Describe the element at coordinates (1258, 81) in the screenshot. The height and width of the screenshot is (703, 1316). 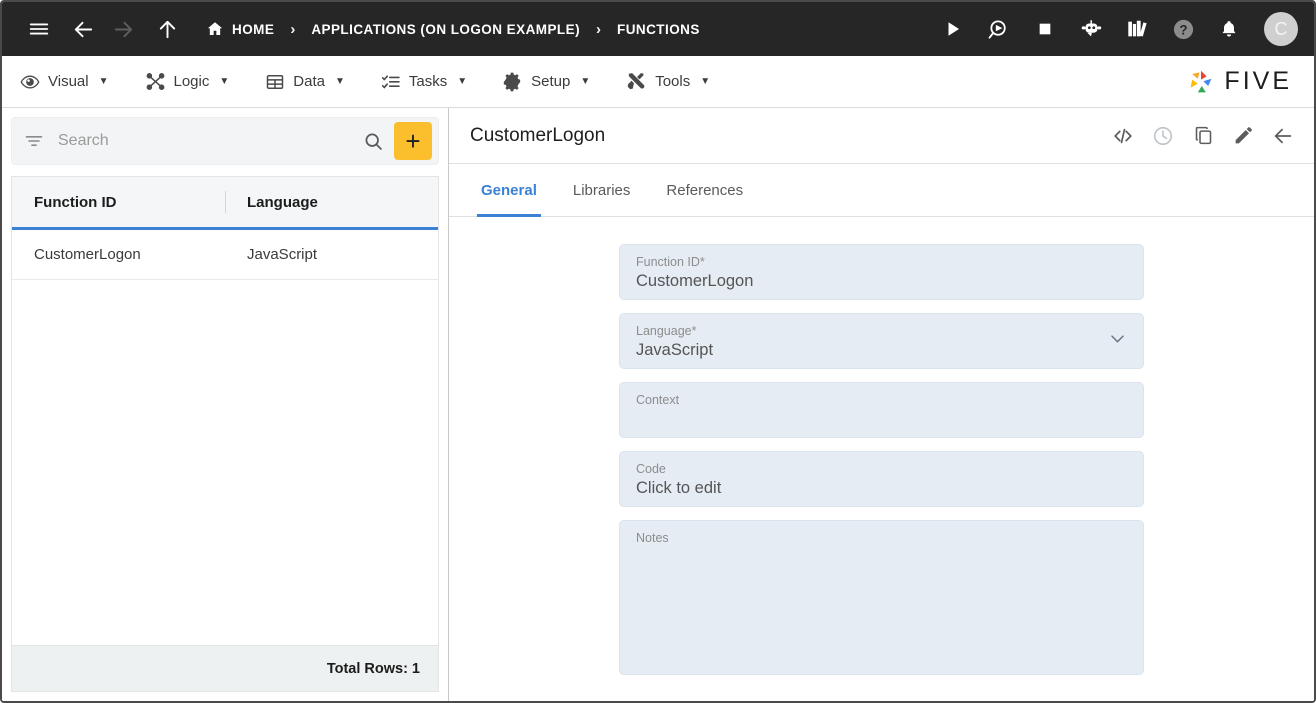
I see `five-logo-text: FIVE` at that location.